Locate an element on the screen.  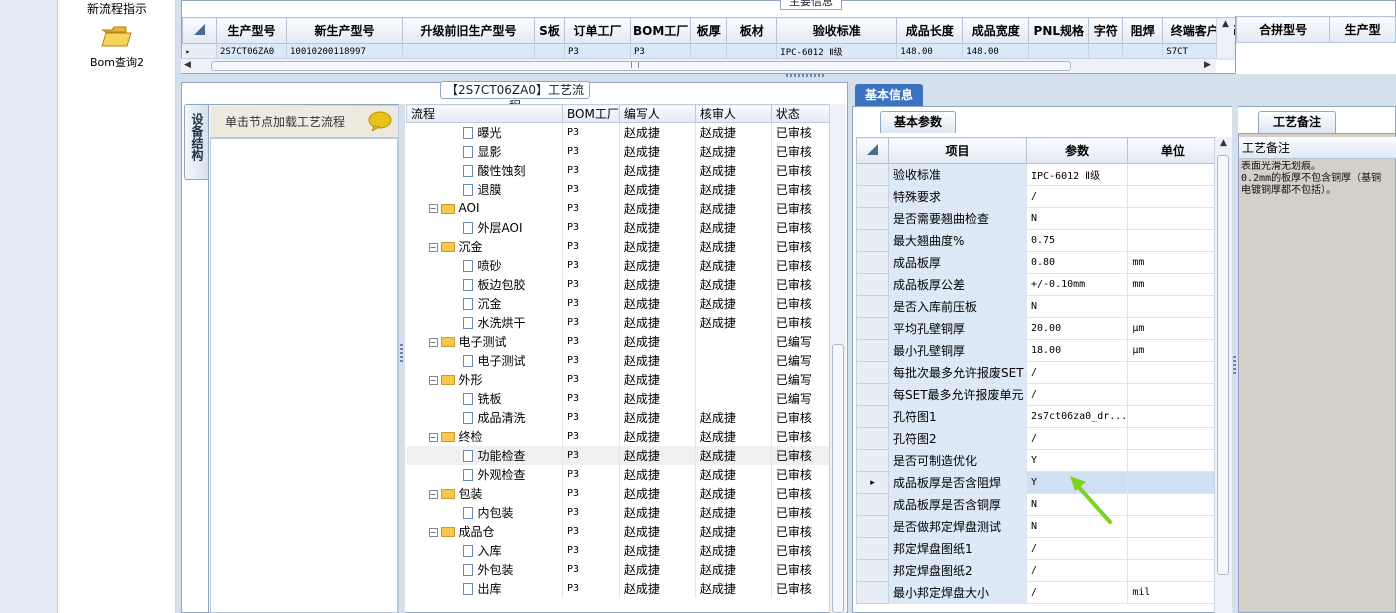
merge-col-header: 合拼型号 is located at coordinates (1283, 29).